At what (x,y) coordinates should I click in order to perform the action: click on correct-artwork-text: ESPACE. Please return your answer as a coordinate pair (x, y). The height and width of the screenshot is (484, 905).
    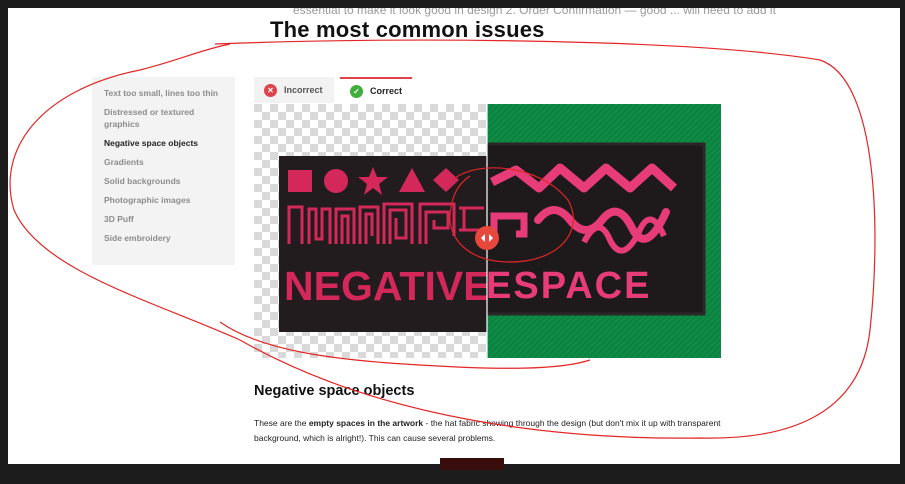
    Looking at the image, I should click on (568, 286).